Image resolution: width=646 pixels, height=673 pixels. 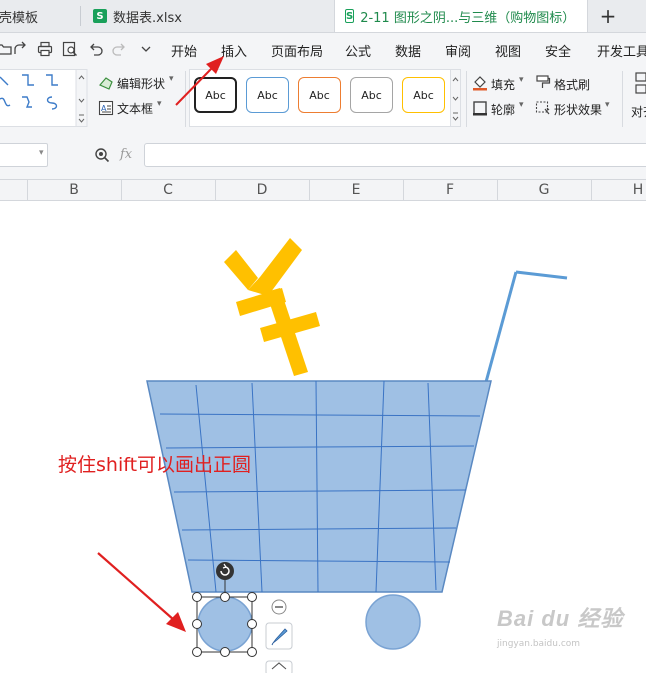 I want to click on rotate-handle-icon, so click(x=225, y=571).